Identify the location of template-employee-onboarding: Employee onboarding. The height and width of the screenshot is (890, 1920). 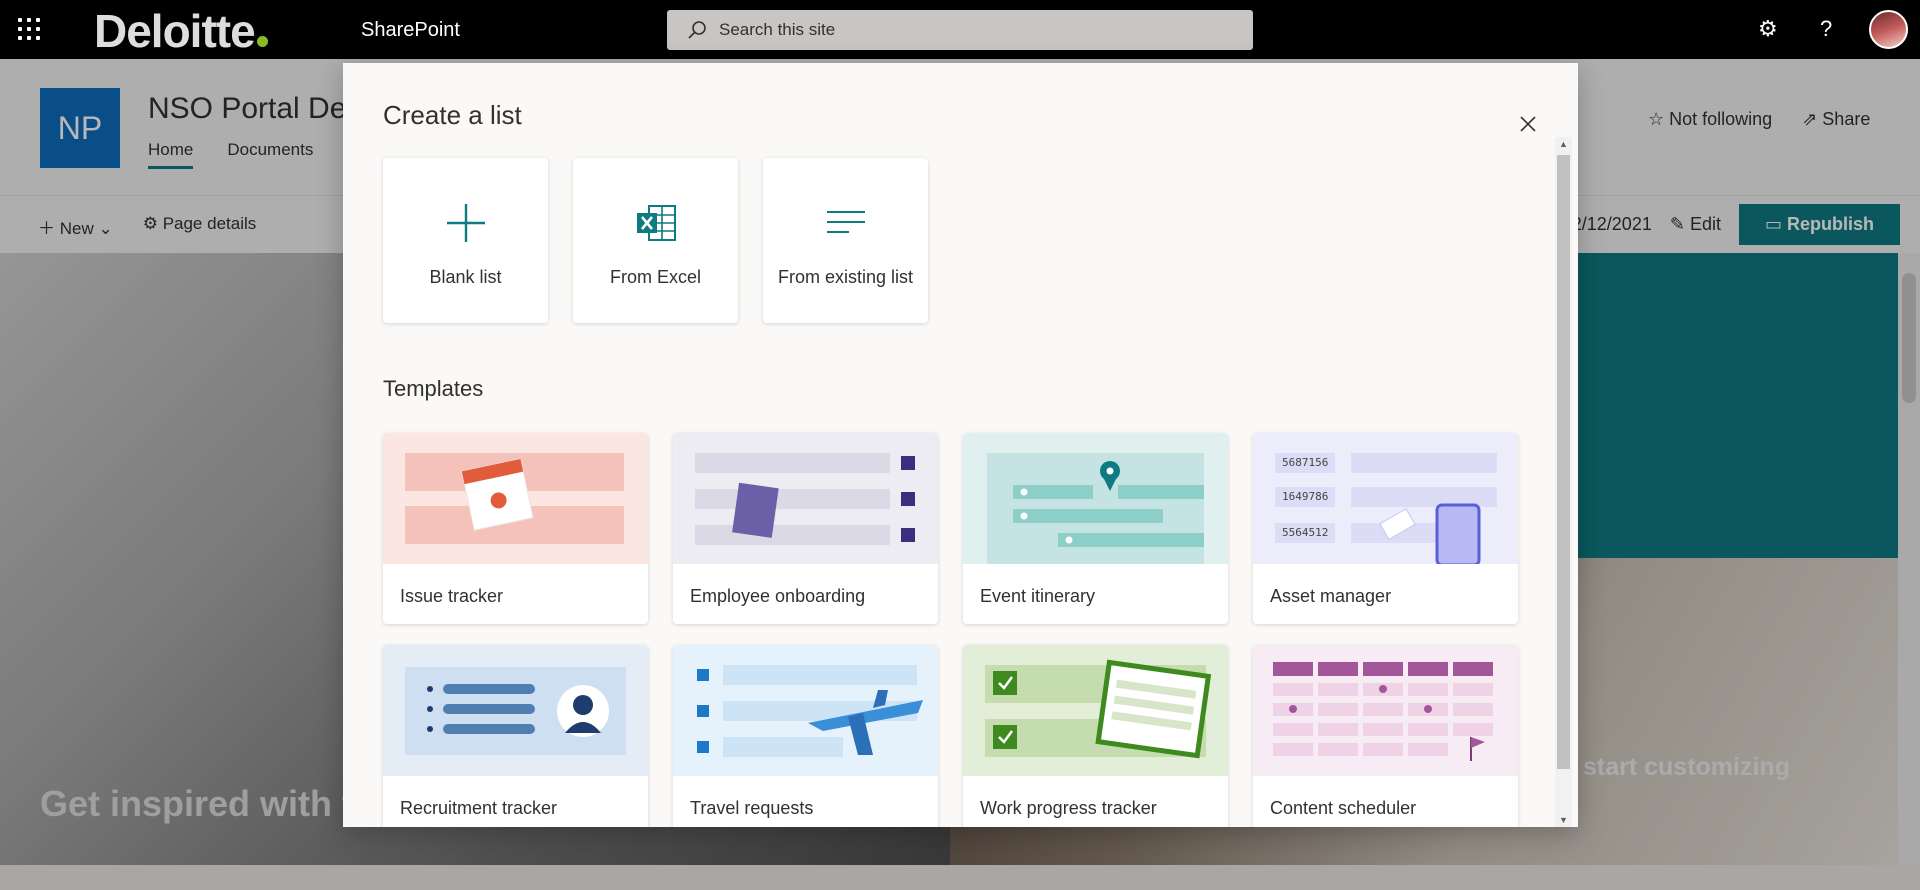
(805, 528).